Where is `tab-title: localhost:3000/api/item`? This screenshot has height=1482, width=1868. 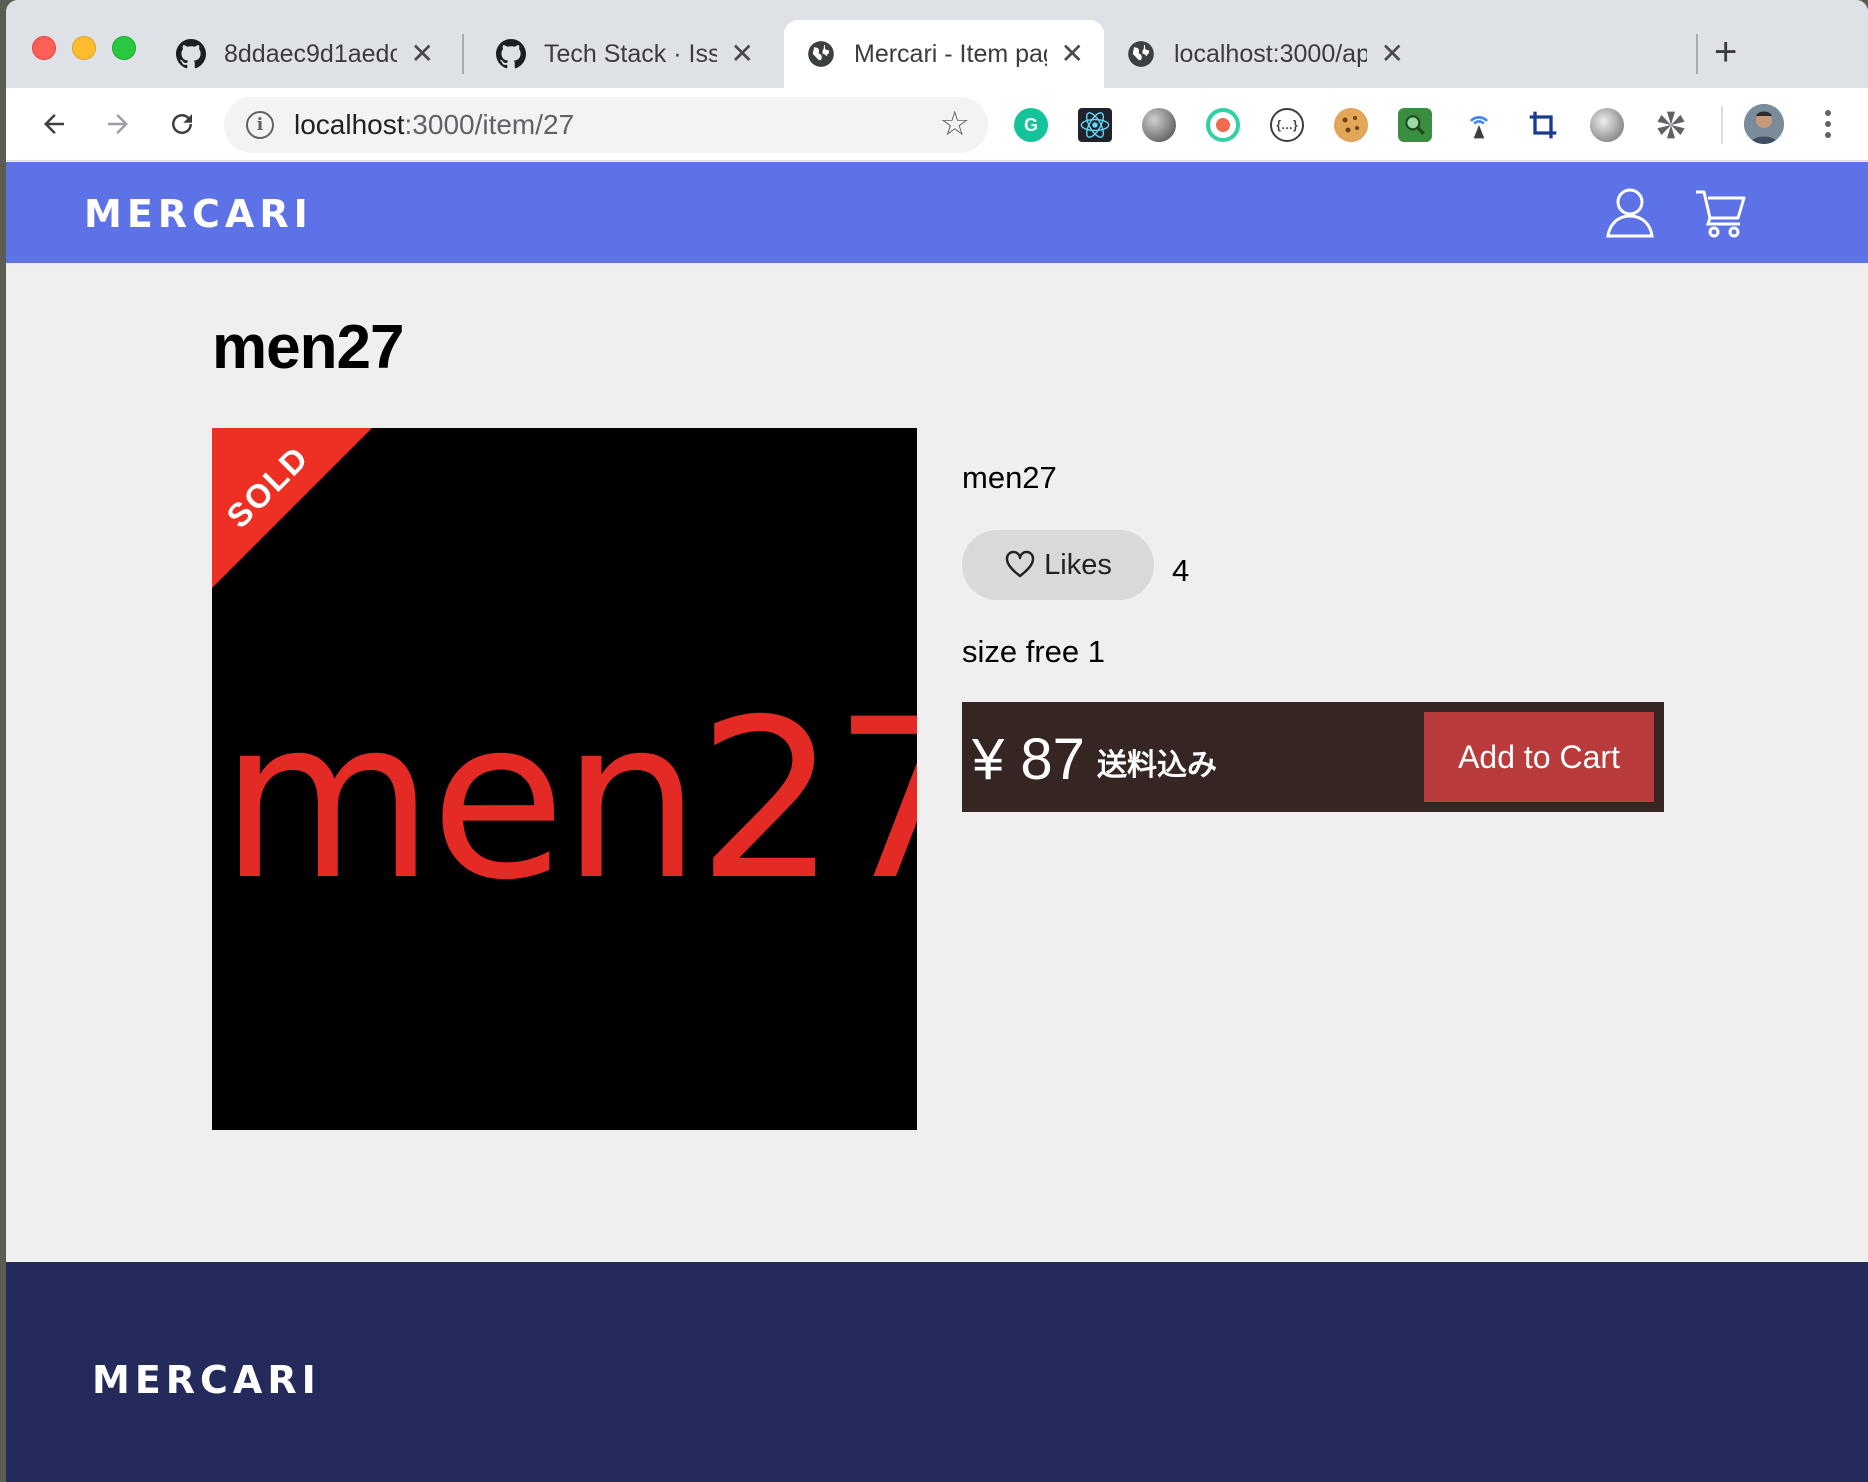 tab-title: localhost:3000/api/item is located at coordinates (1270, 53).